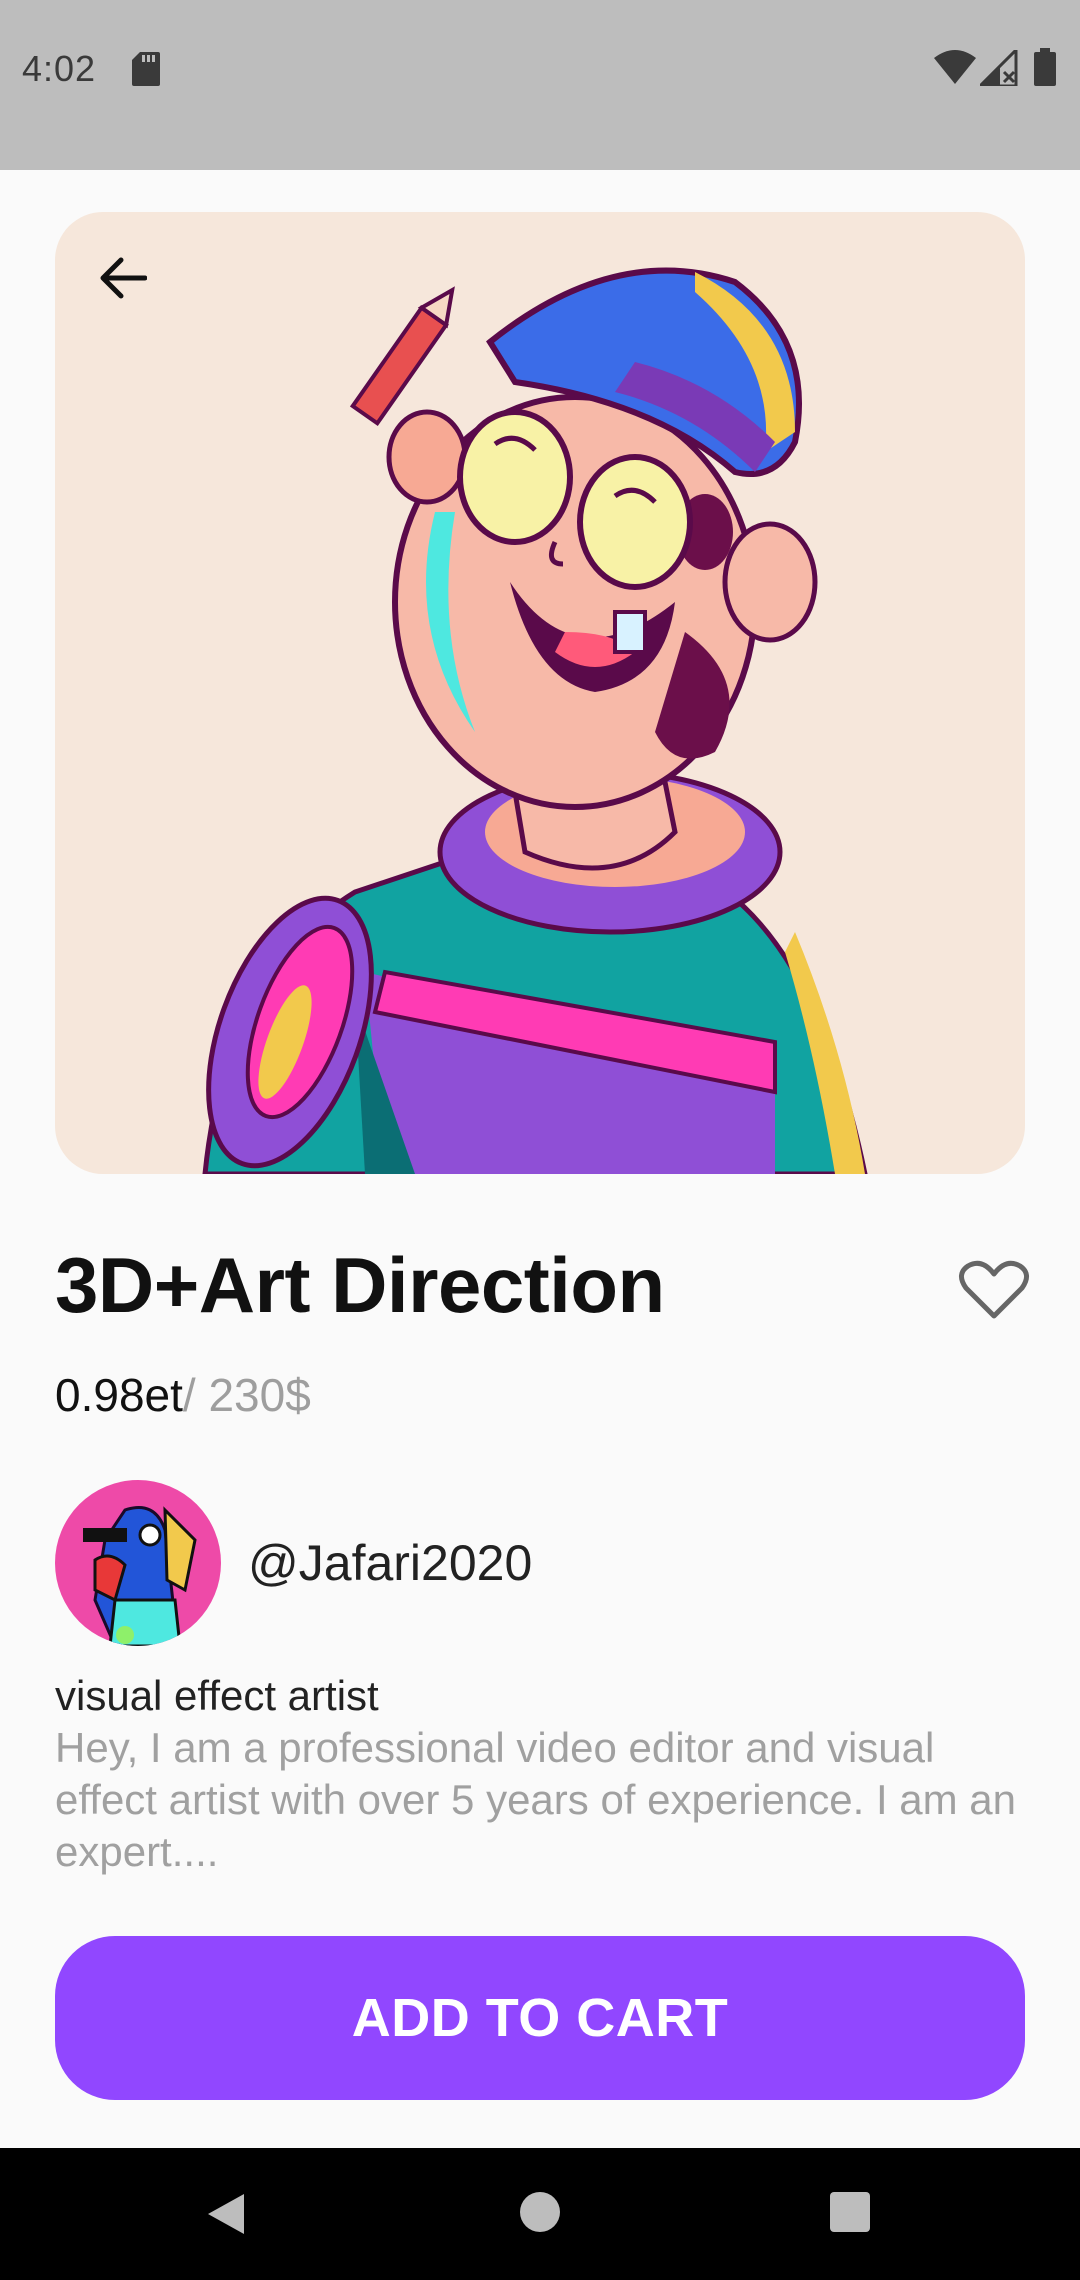 The height and width of the screenshot is (2280, 1080). Describe the element at coordinates (246, 1395) in the screenshot. I see `price-usd: / 230$` at that location.